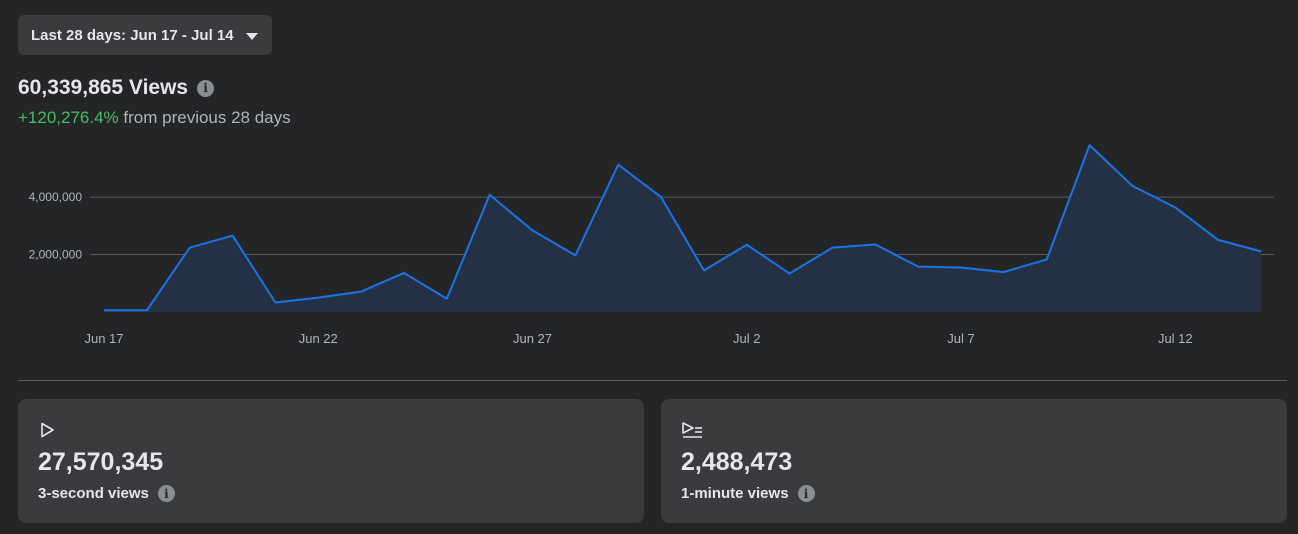 This screenshot has height=534, width=1298. Describe the element at coordinates (652, 380) in the screenshot. I see `divider` at that location.